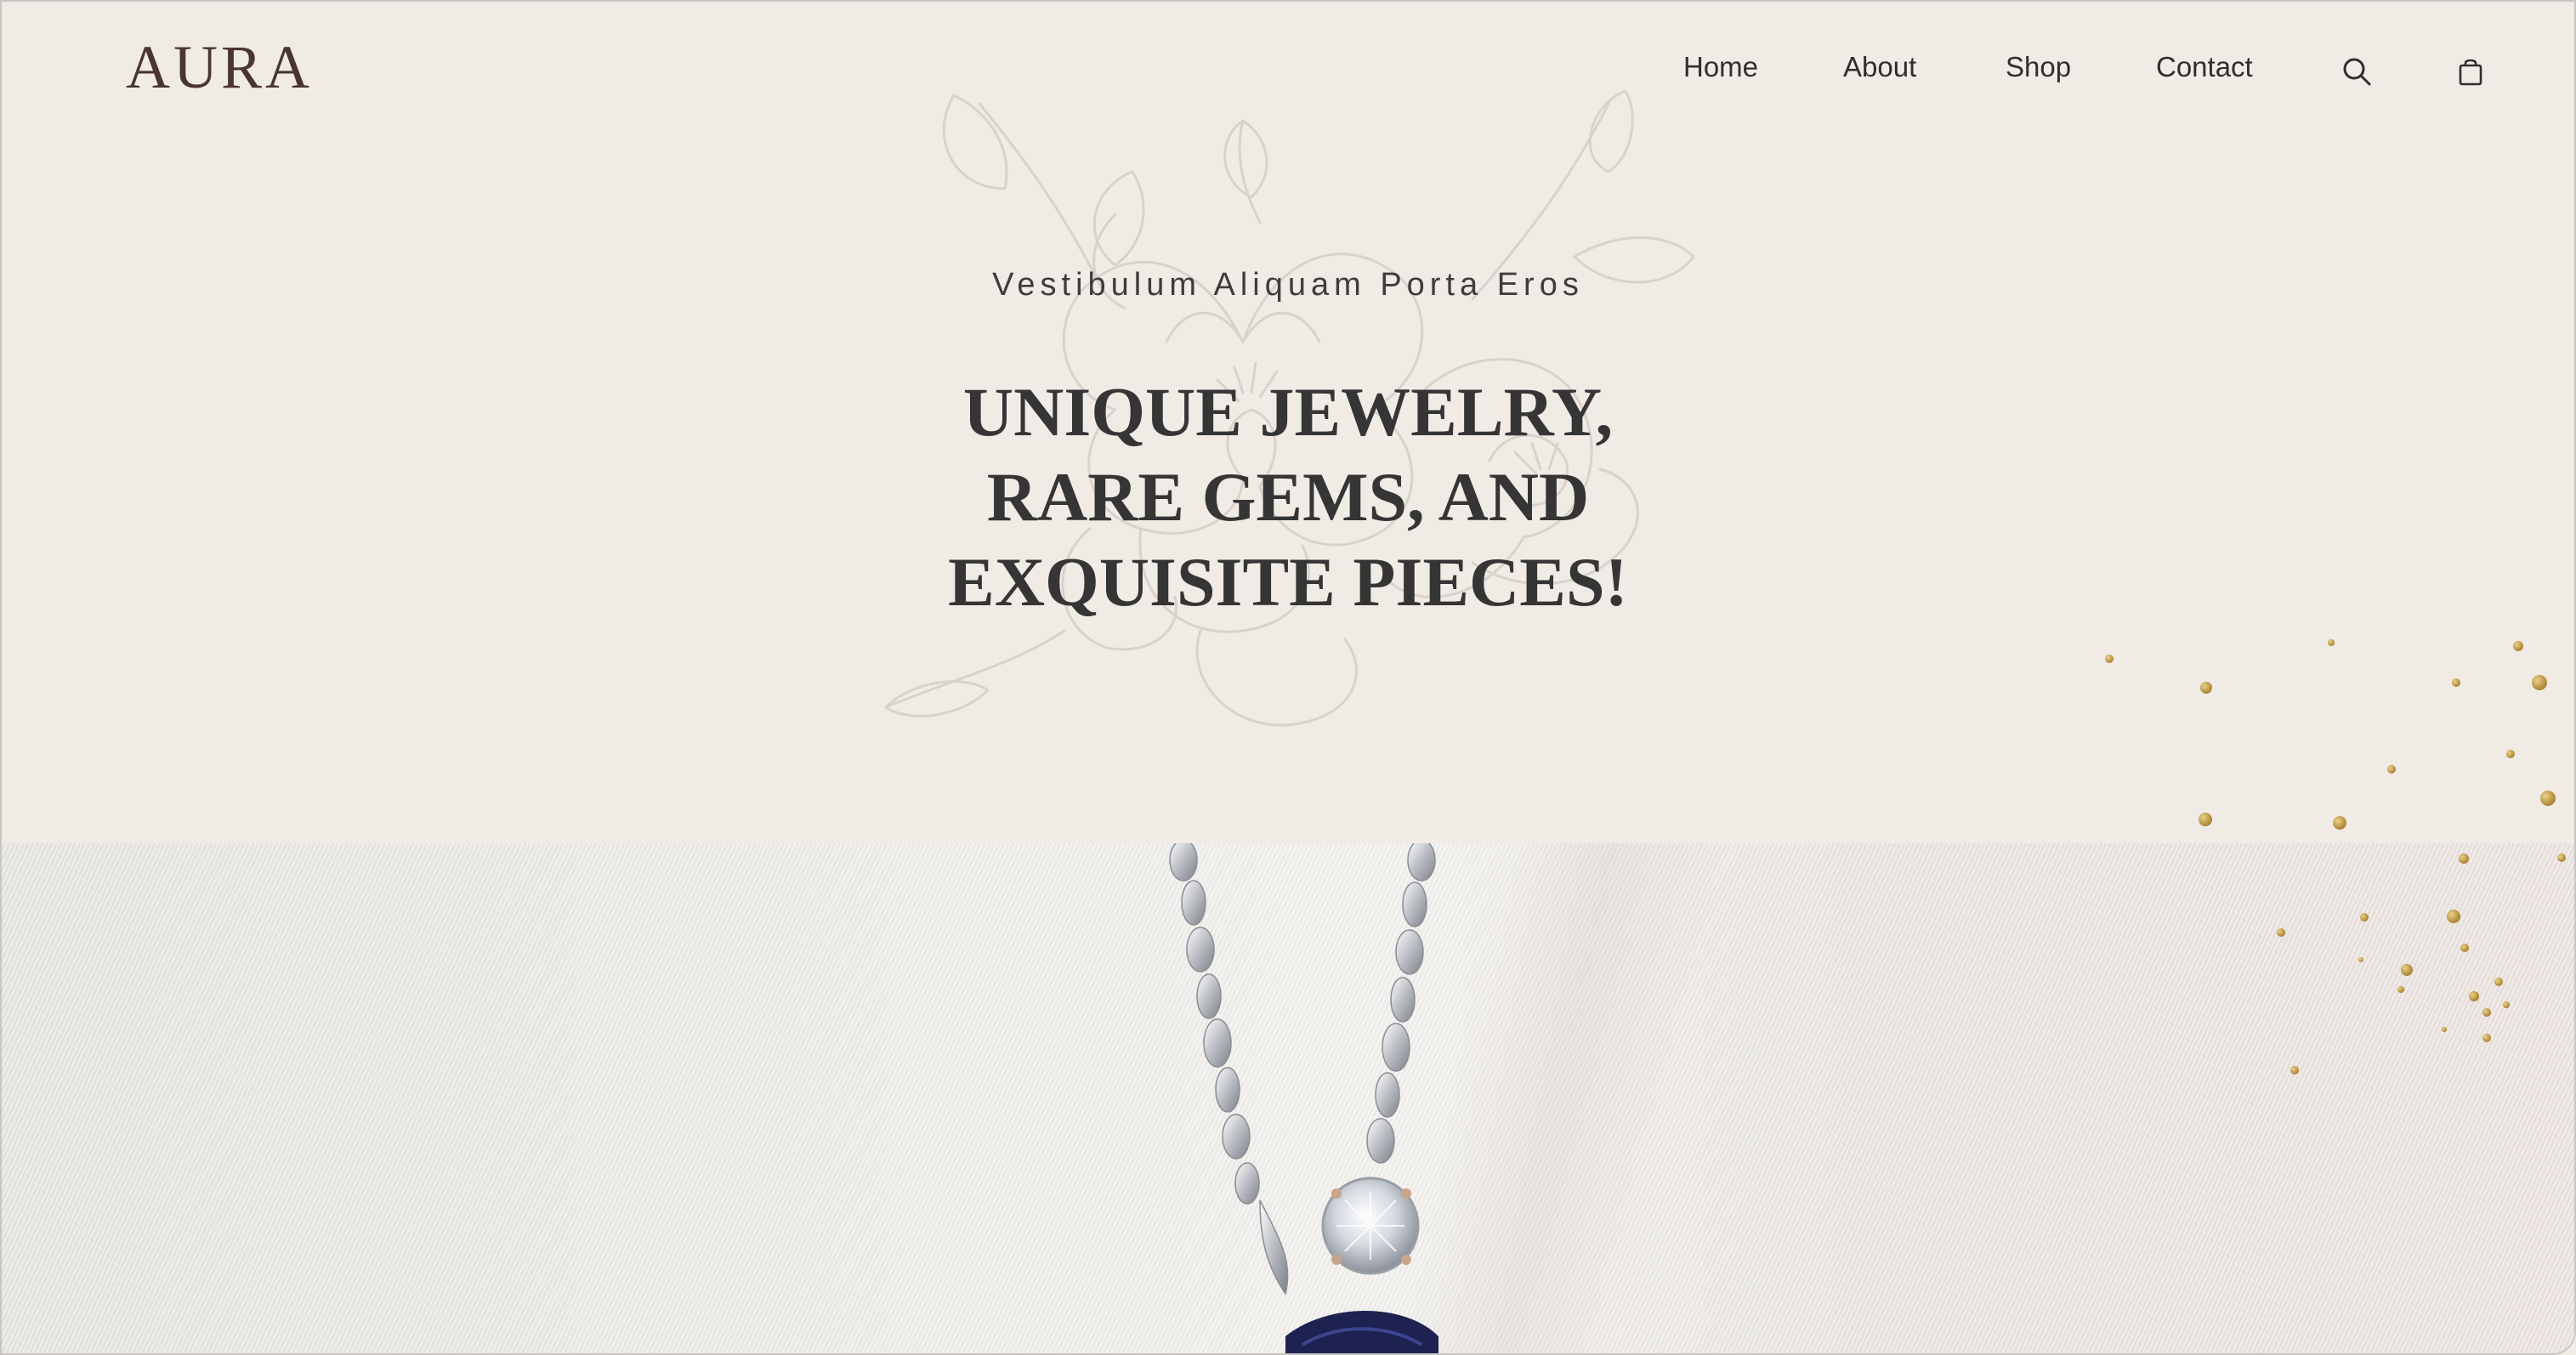 This screenshot has width=2576, height=1355. I want to click on headline-line-2: RARE GEMS, AND, so click(1288, 496).